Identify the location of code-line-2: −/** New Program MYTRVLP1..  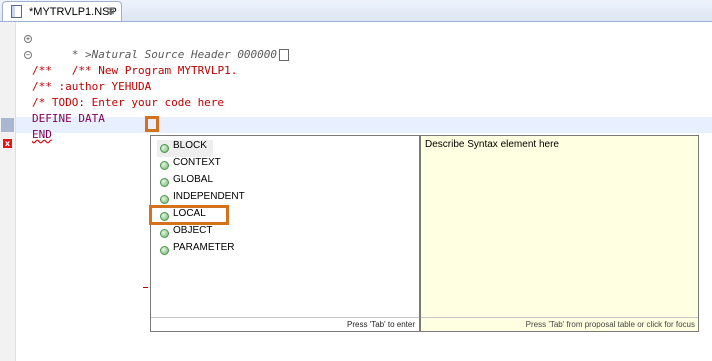
(131, 64).